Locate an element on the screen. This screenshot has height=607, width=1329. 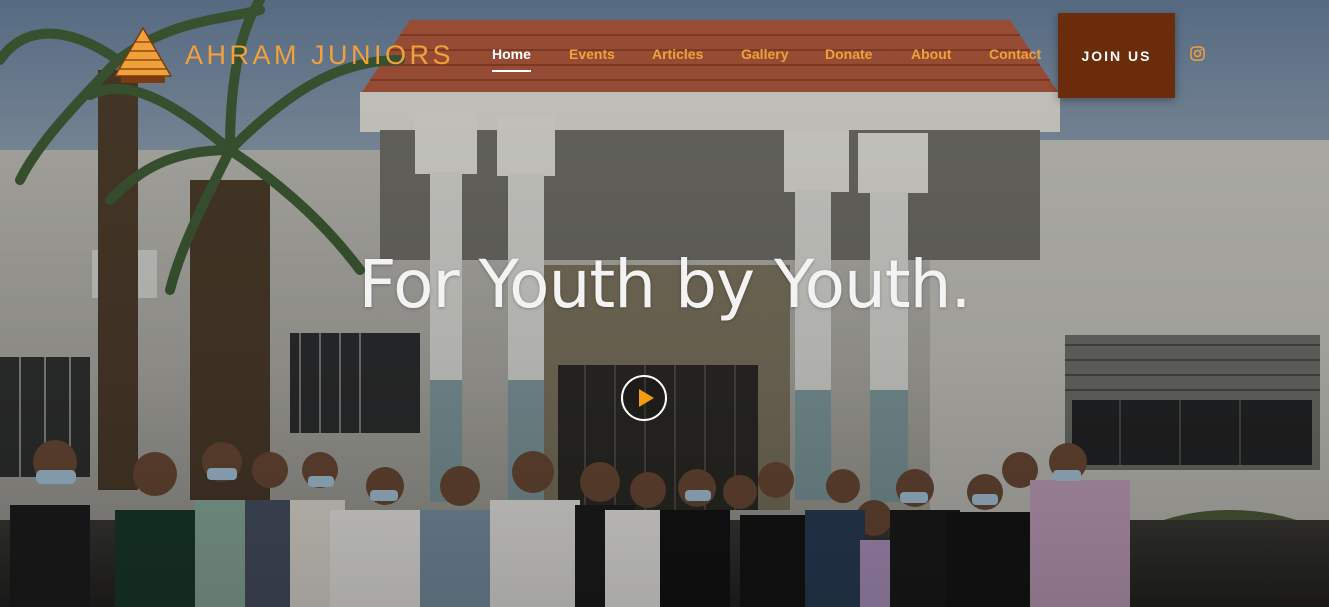
hero-headline: For Youth by Youth. is located at coordinates (665, 284).